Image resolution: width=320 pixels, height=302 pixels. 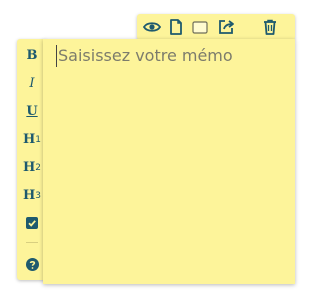 I want to click on checkbox-icon, so click(x=32, y=223).